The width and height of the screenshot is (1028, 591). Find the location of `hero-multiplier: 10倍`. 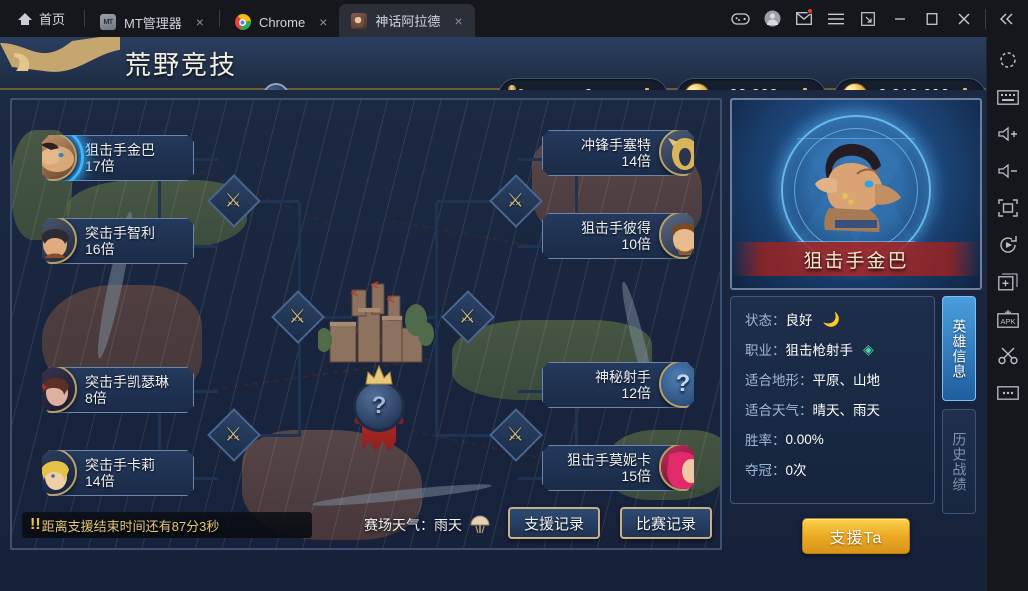

hero-multiplier: 10倍 is located at coordinates (636, 244).